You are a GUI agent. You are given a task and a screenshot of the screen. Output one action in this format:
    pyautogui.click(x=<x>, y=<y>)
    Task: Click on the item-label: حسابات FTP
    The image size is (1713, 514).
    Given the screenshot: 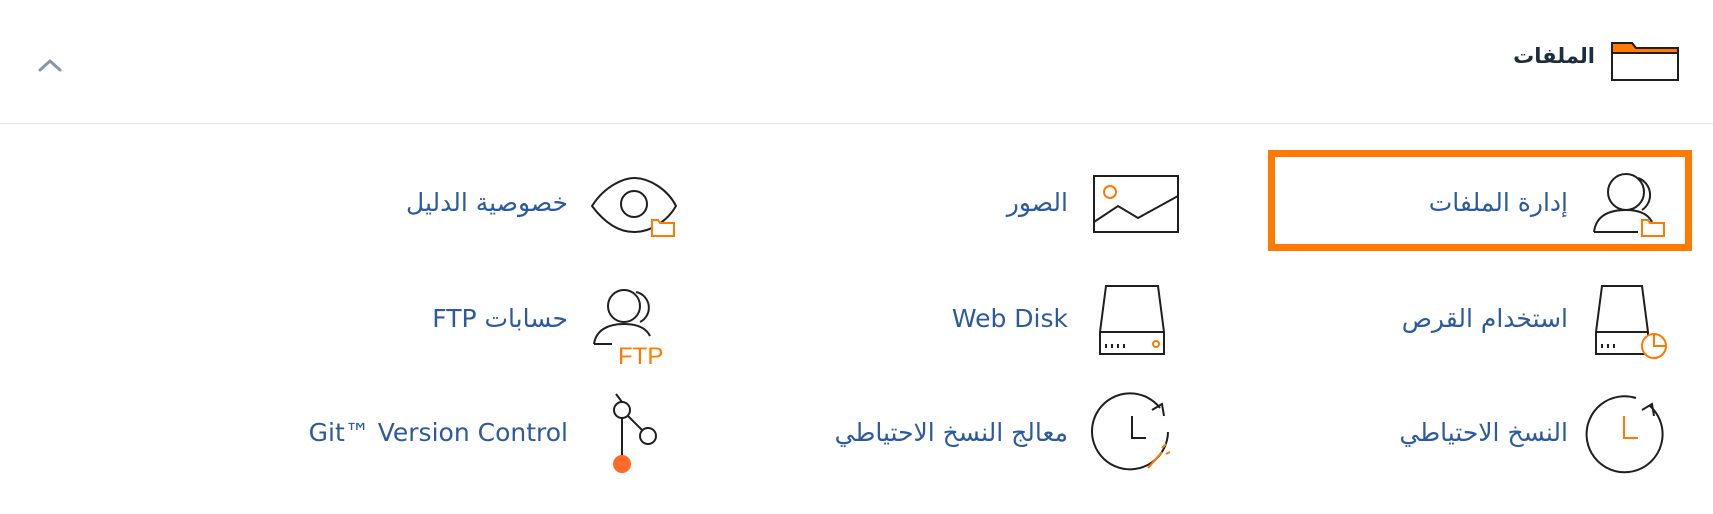 What is the action you would take?
    pyautogui.click(x=500, y=318)
    